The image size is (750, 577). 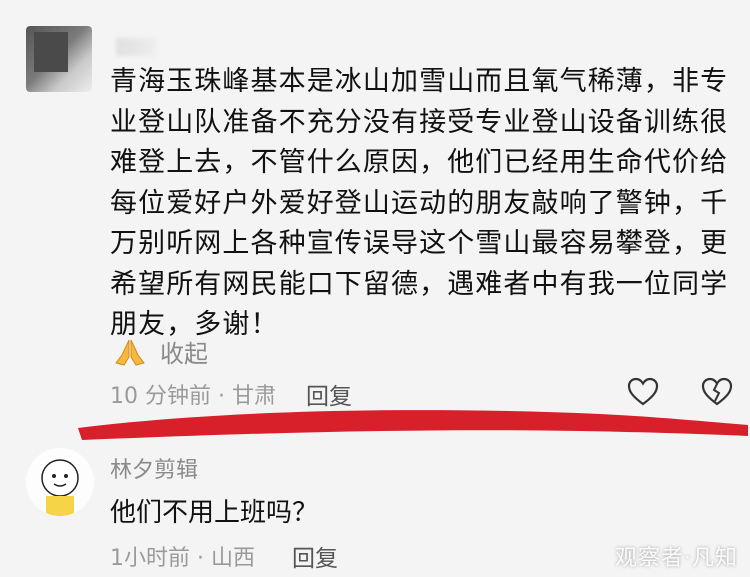 I want to click on blurred-username, so click(x=136, y=47).